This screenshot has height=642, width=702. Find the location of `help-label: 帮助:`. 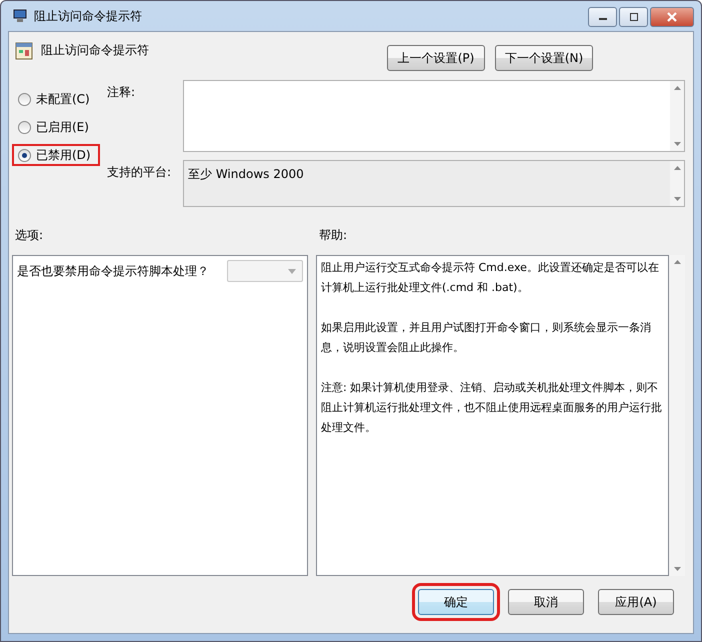

help-label: 帮助: is located at coordinates (333, 235).